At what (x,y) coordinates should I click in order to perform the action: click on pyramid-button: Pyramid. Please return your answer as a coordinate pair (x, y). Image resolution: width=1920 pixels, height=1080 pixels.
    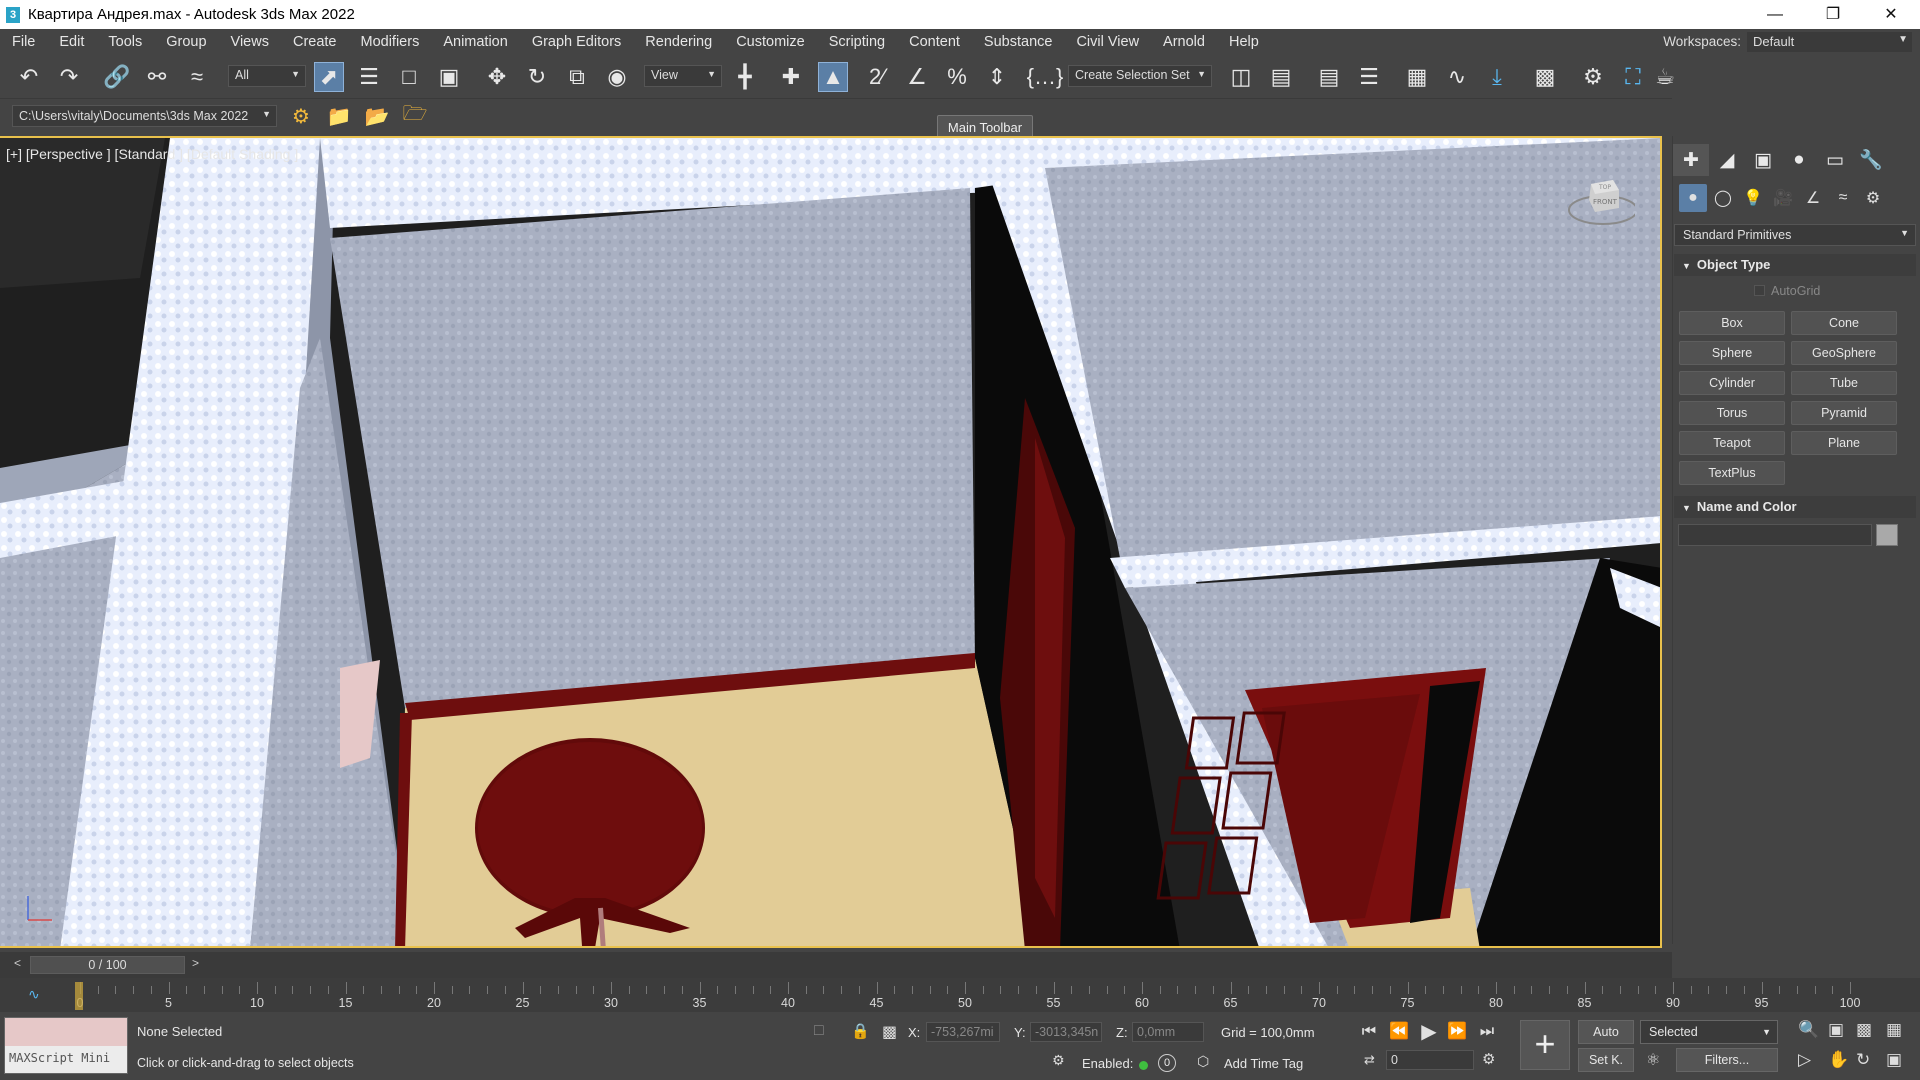
    Looking at the image, I should click on (1844, 413).